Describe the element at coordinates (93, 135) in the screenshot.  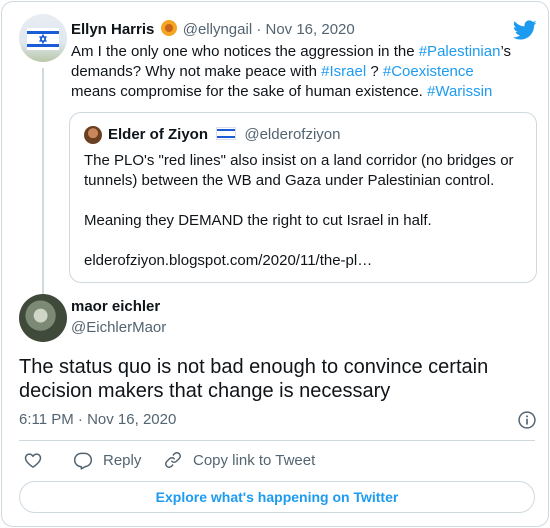
I see `quoted-avatar` at that location.